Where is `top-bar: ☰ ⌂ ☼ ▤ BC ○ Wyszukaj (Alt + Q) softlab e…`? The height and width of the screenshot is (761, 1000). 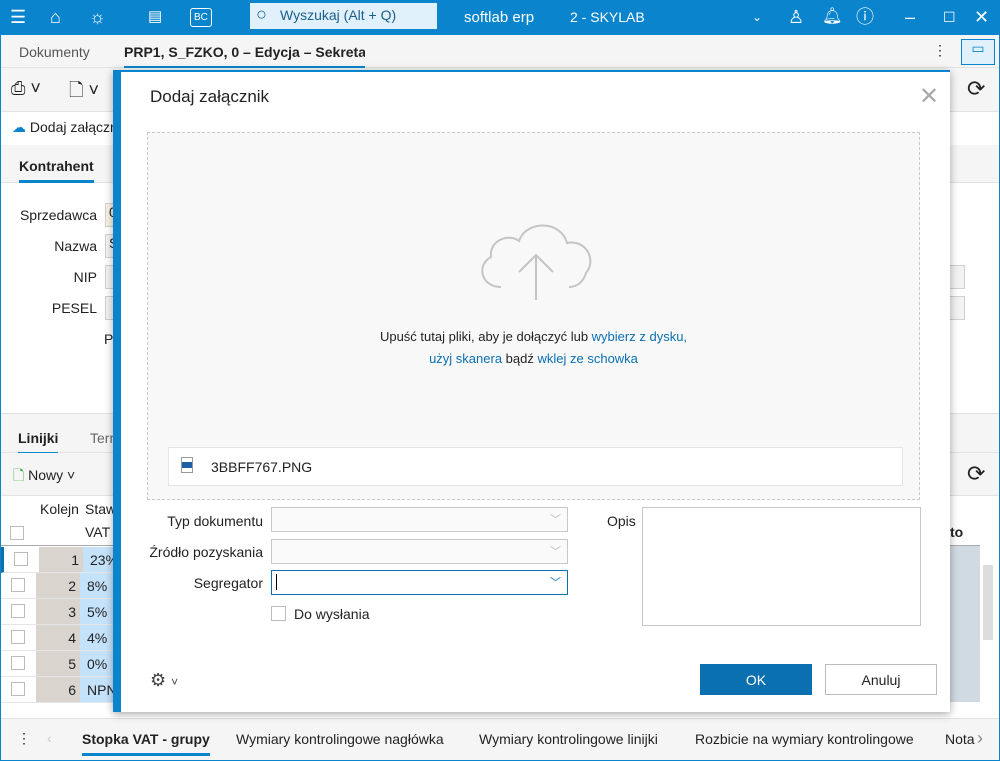 top-bar: ☰ ⌂ ☼ ▤ BC ○ Wyszukaj (Alt + Q) softlab e… is located at coordinates (500, 17).